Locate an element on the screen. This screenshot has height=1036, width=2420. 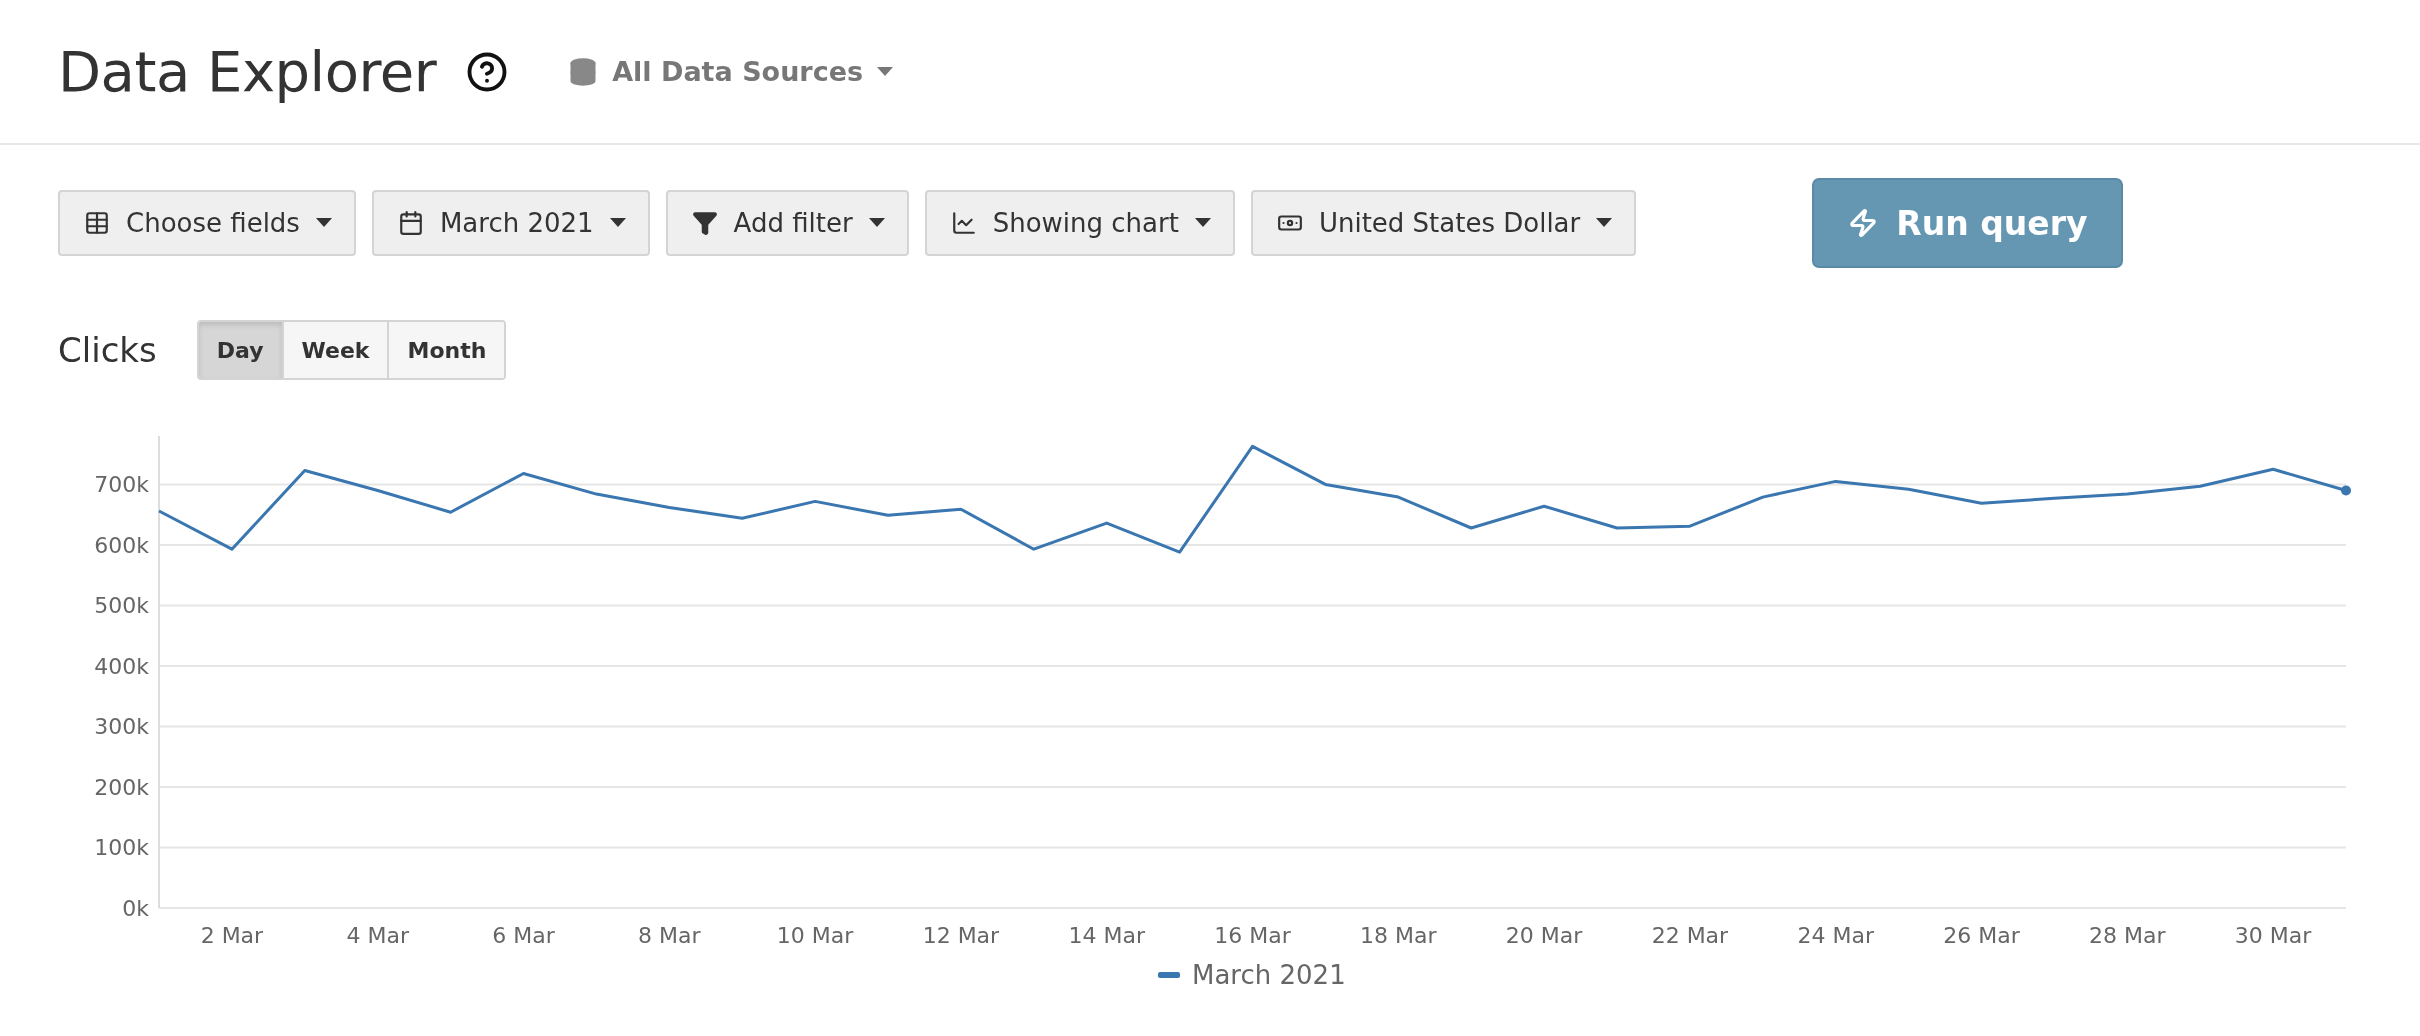
toolbar-dropdown: Showing chart is located at coordinates (1079, 223).